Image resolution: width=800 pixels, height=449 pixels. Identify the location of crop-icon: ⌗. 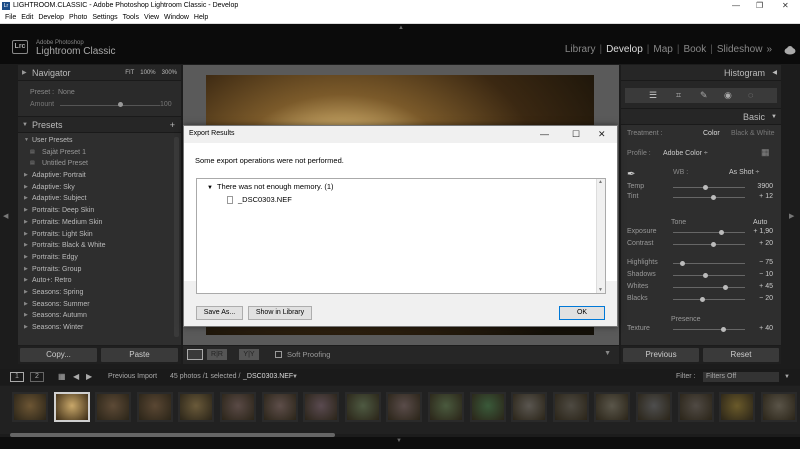
(678, 95).